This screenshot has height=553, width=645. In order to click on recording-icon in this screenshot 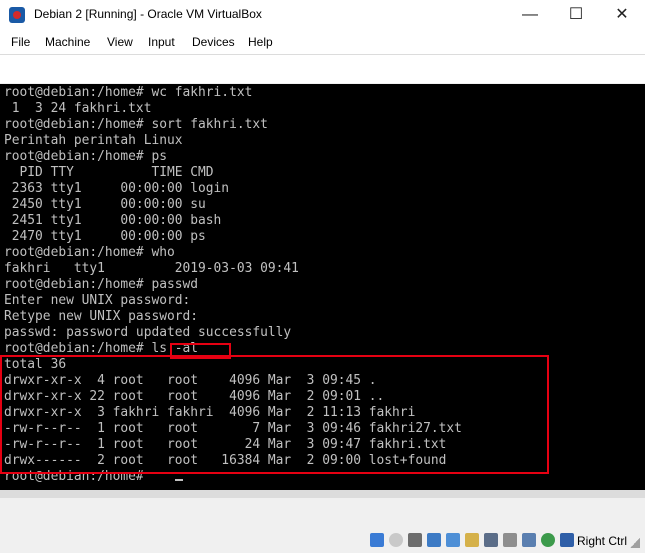, I will do `click(510, 540)`.